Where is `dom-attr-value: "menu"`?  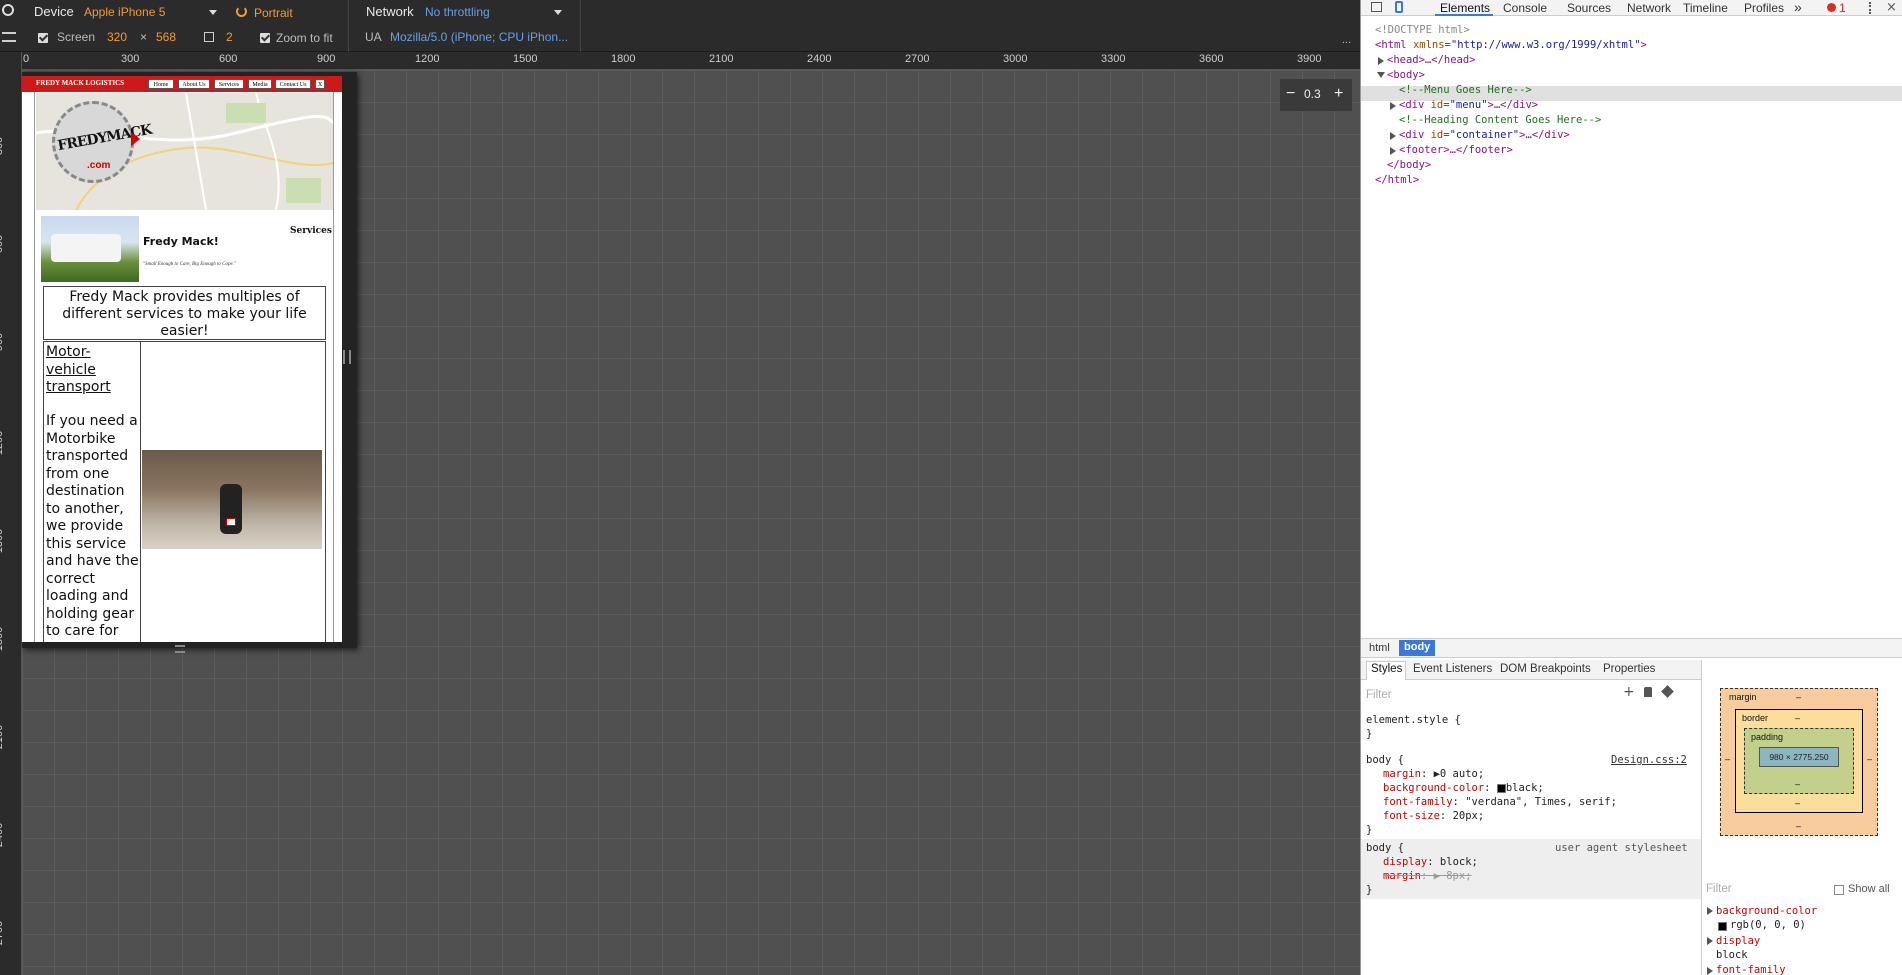
dom-attr-value: "menu" is located at coordinates (1468, 105).